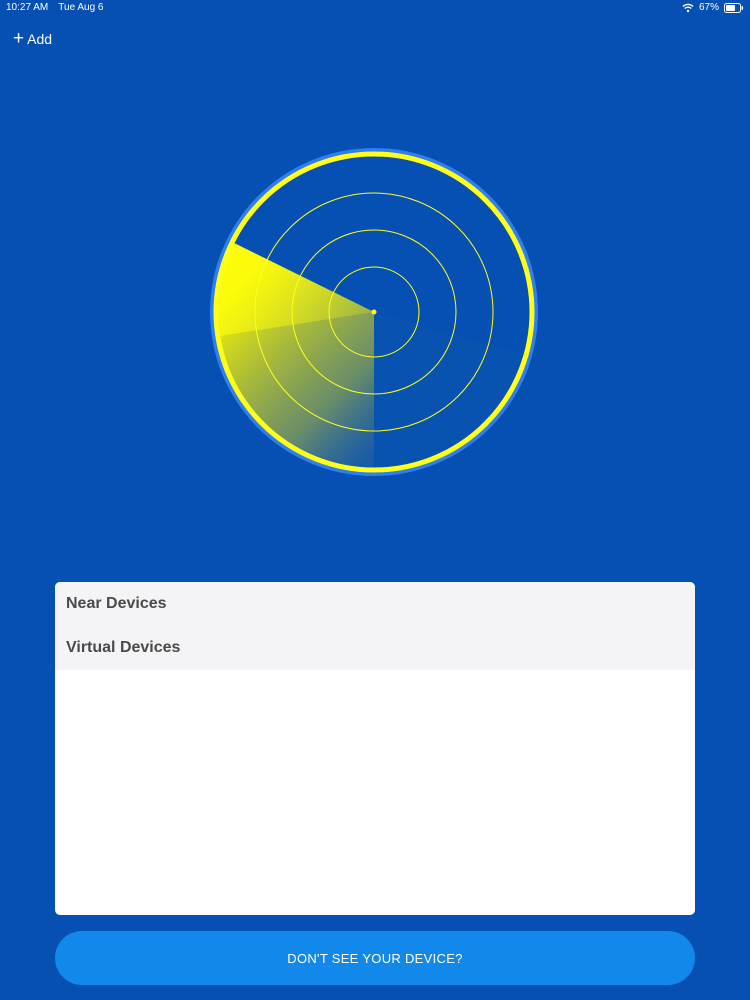 The width and height of the screenshot is (750, 1000). I want to click on status-right: 67%, so click(713, 7).